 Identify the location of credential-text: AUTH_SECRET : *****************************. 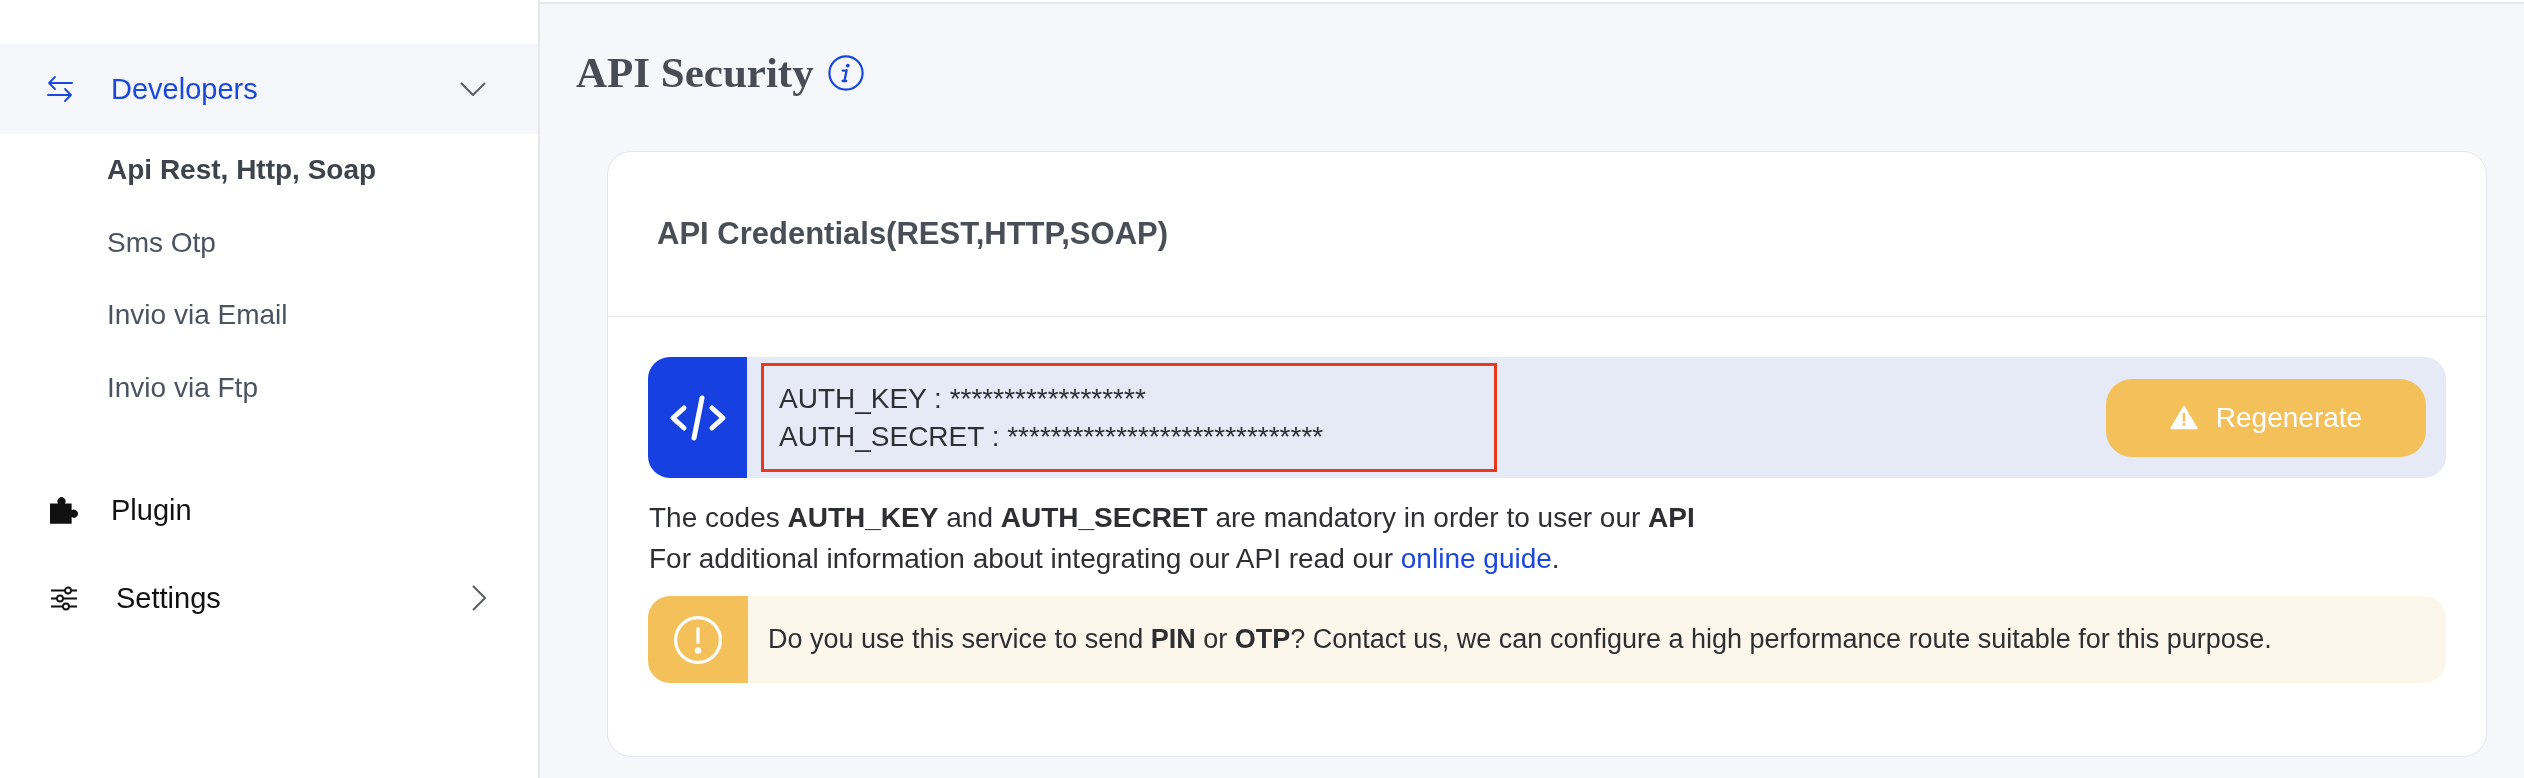
(1052, 436).